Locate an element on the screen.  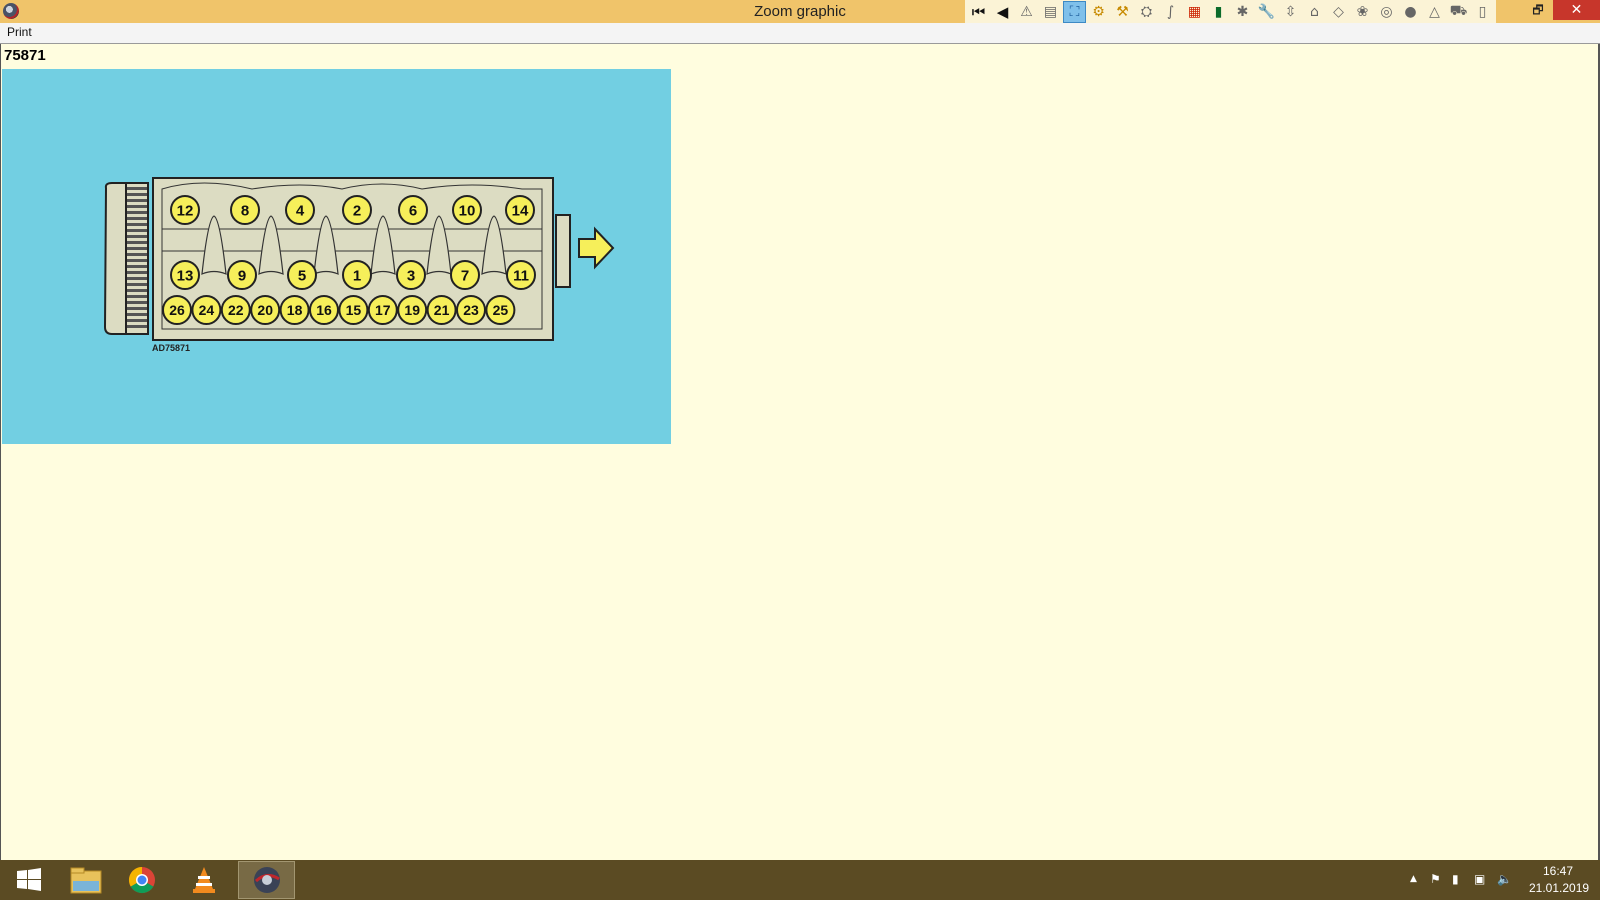
app-icon is located at coordinates (11, 11).